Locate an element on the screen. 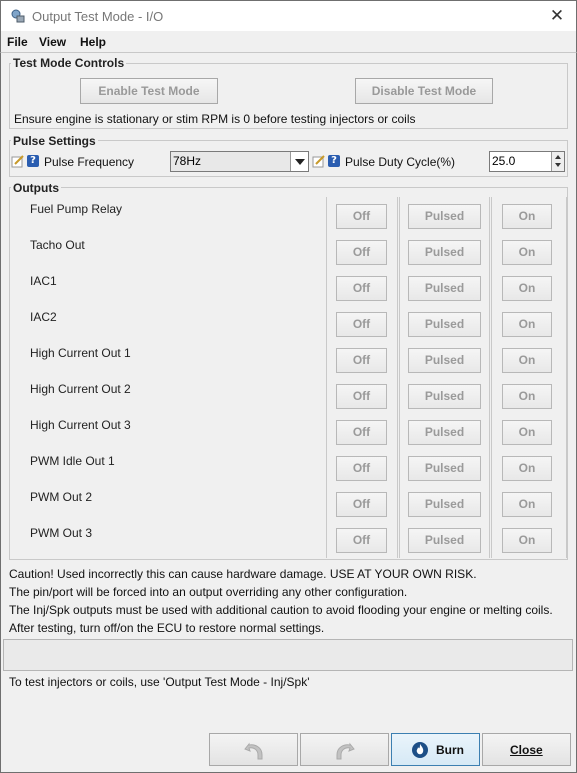  pulse-duty-cycle-label: Pulse Duty Cycle(%) is located at coordinates (400, 162).